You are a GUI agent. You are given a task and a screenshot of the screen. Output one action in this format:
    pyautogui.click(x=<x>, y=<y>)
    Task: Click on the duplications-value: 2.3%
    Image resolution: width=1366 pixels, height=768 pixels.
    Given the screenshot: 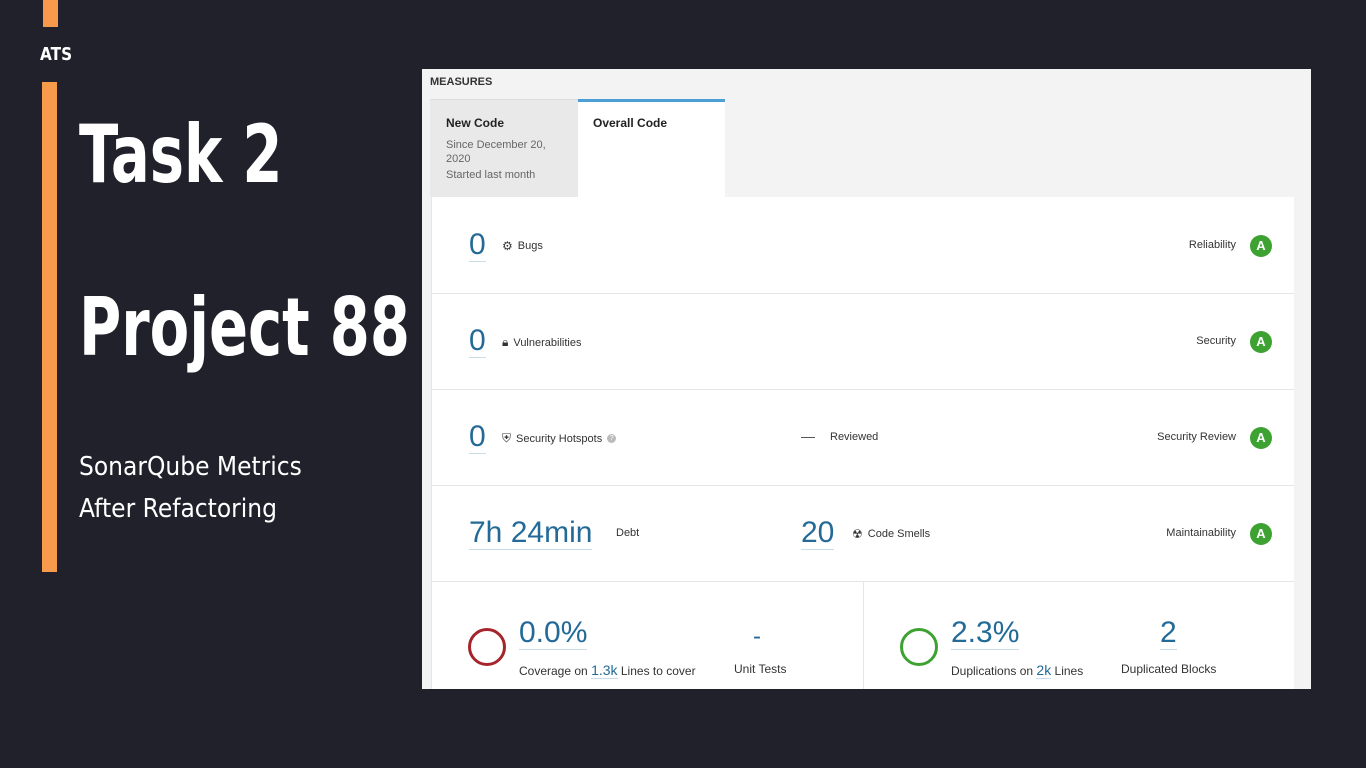 What is the action you would take?
    pyautogui.click(x=985, y=633)
    